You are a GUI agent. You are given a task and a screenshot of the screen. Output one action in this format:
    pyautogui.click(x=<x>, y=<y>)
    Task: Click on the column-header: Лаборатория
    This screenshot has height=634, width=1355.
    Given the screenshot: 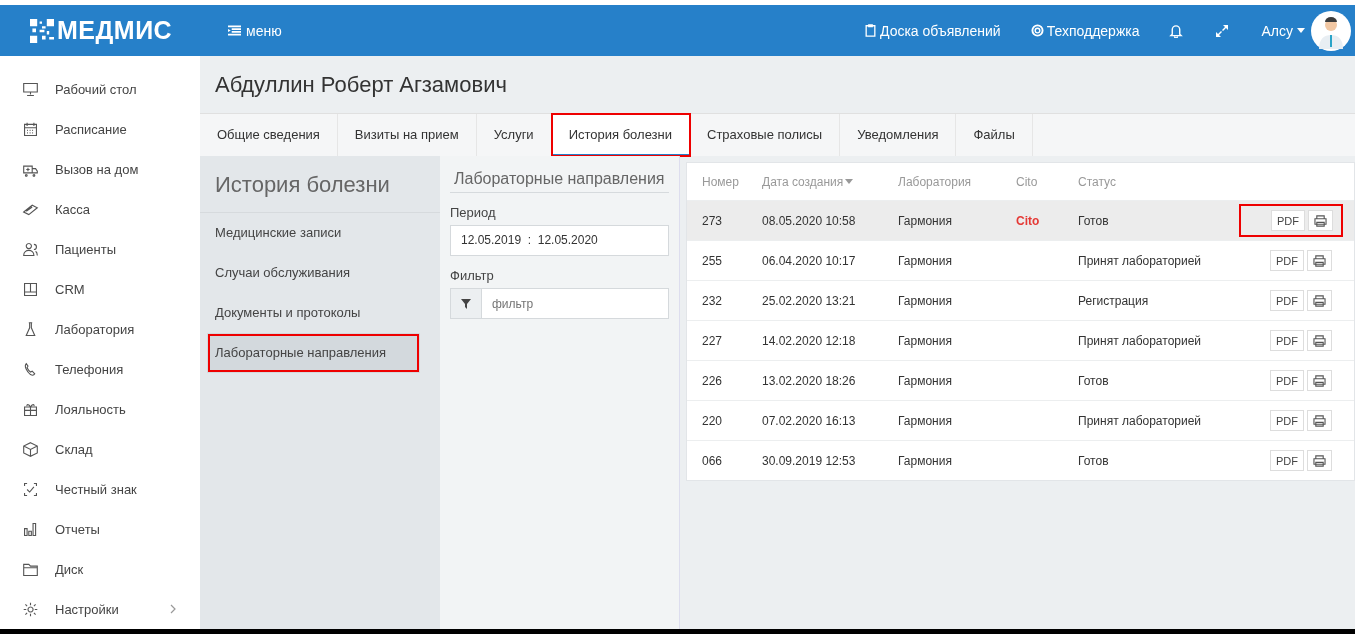 What is the action you would take?
    pyautogui.click(x=935, y=181)
    